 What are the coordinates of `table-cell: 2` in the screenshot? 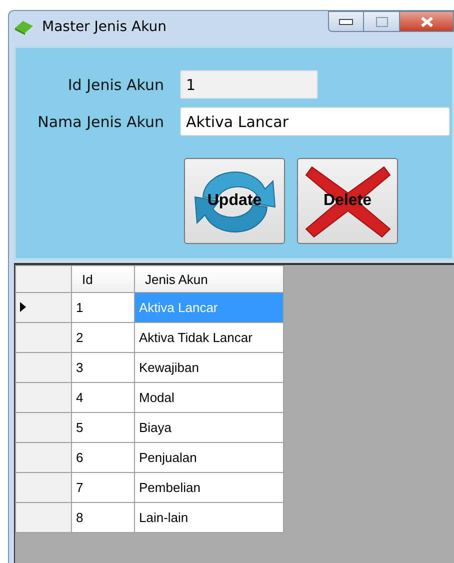 It's located at (103, 337).